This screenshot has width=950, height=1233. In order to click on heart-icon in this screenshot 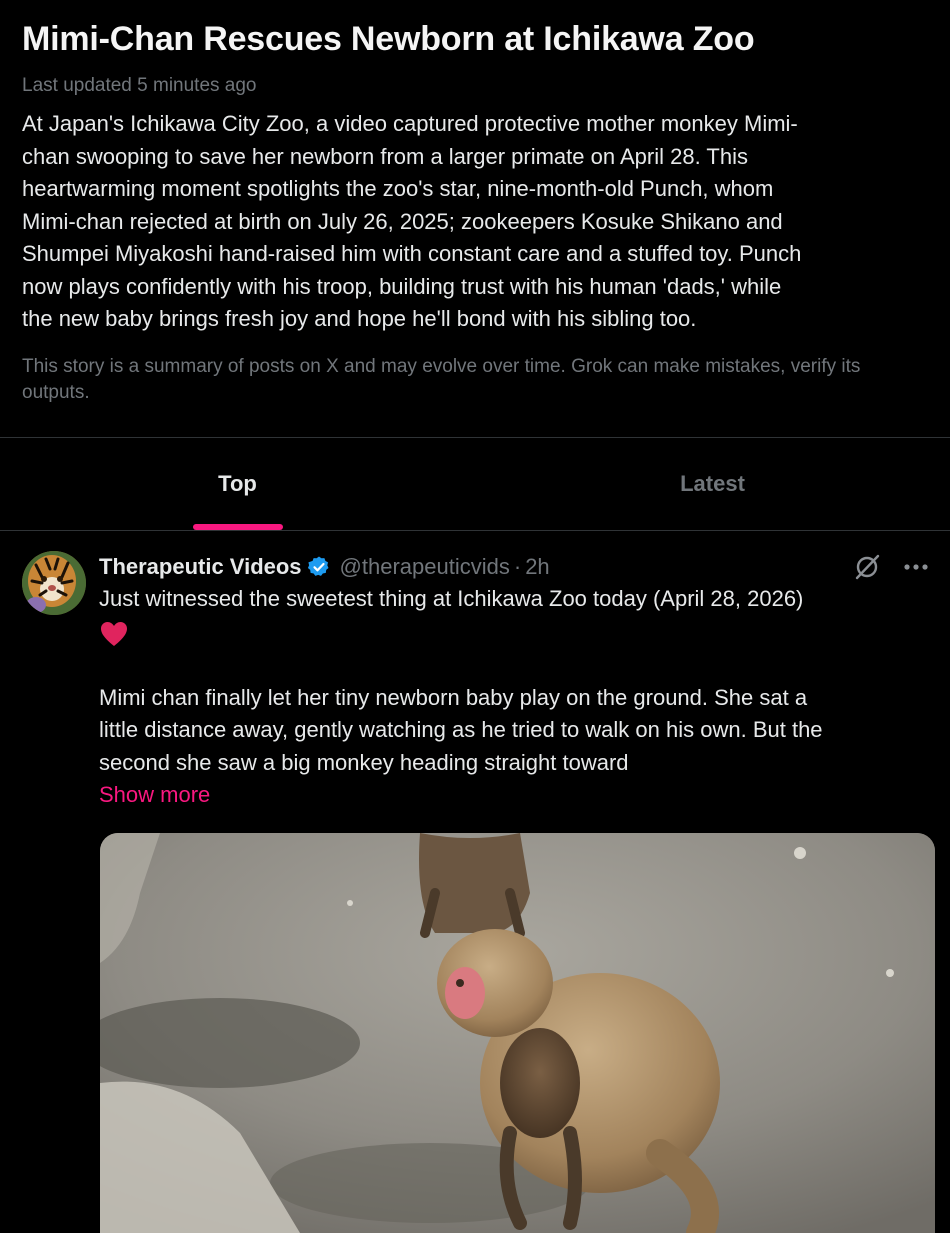, I will do `click(114, 633)`.